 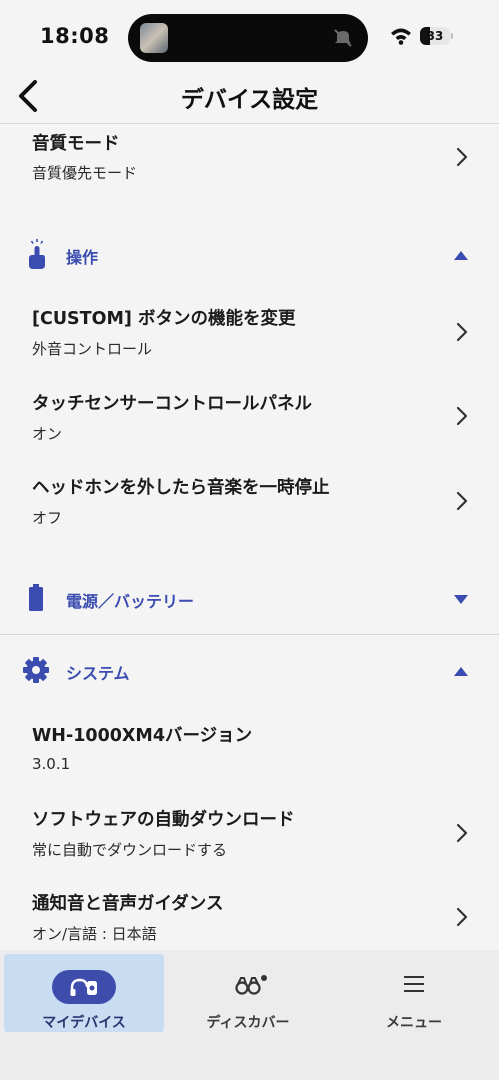 I want to click on setting-title: 音質モード, so click(x=76, y=144).